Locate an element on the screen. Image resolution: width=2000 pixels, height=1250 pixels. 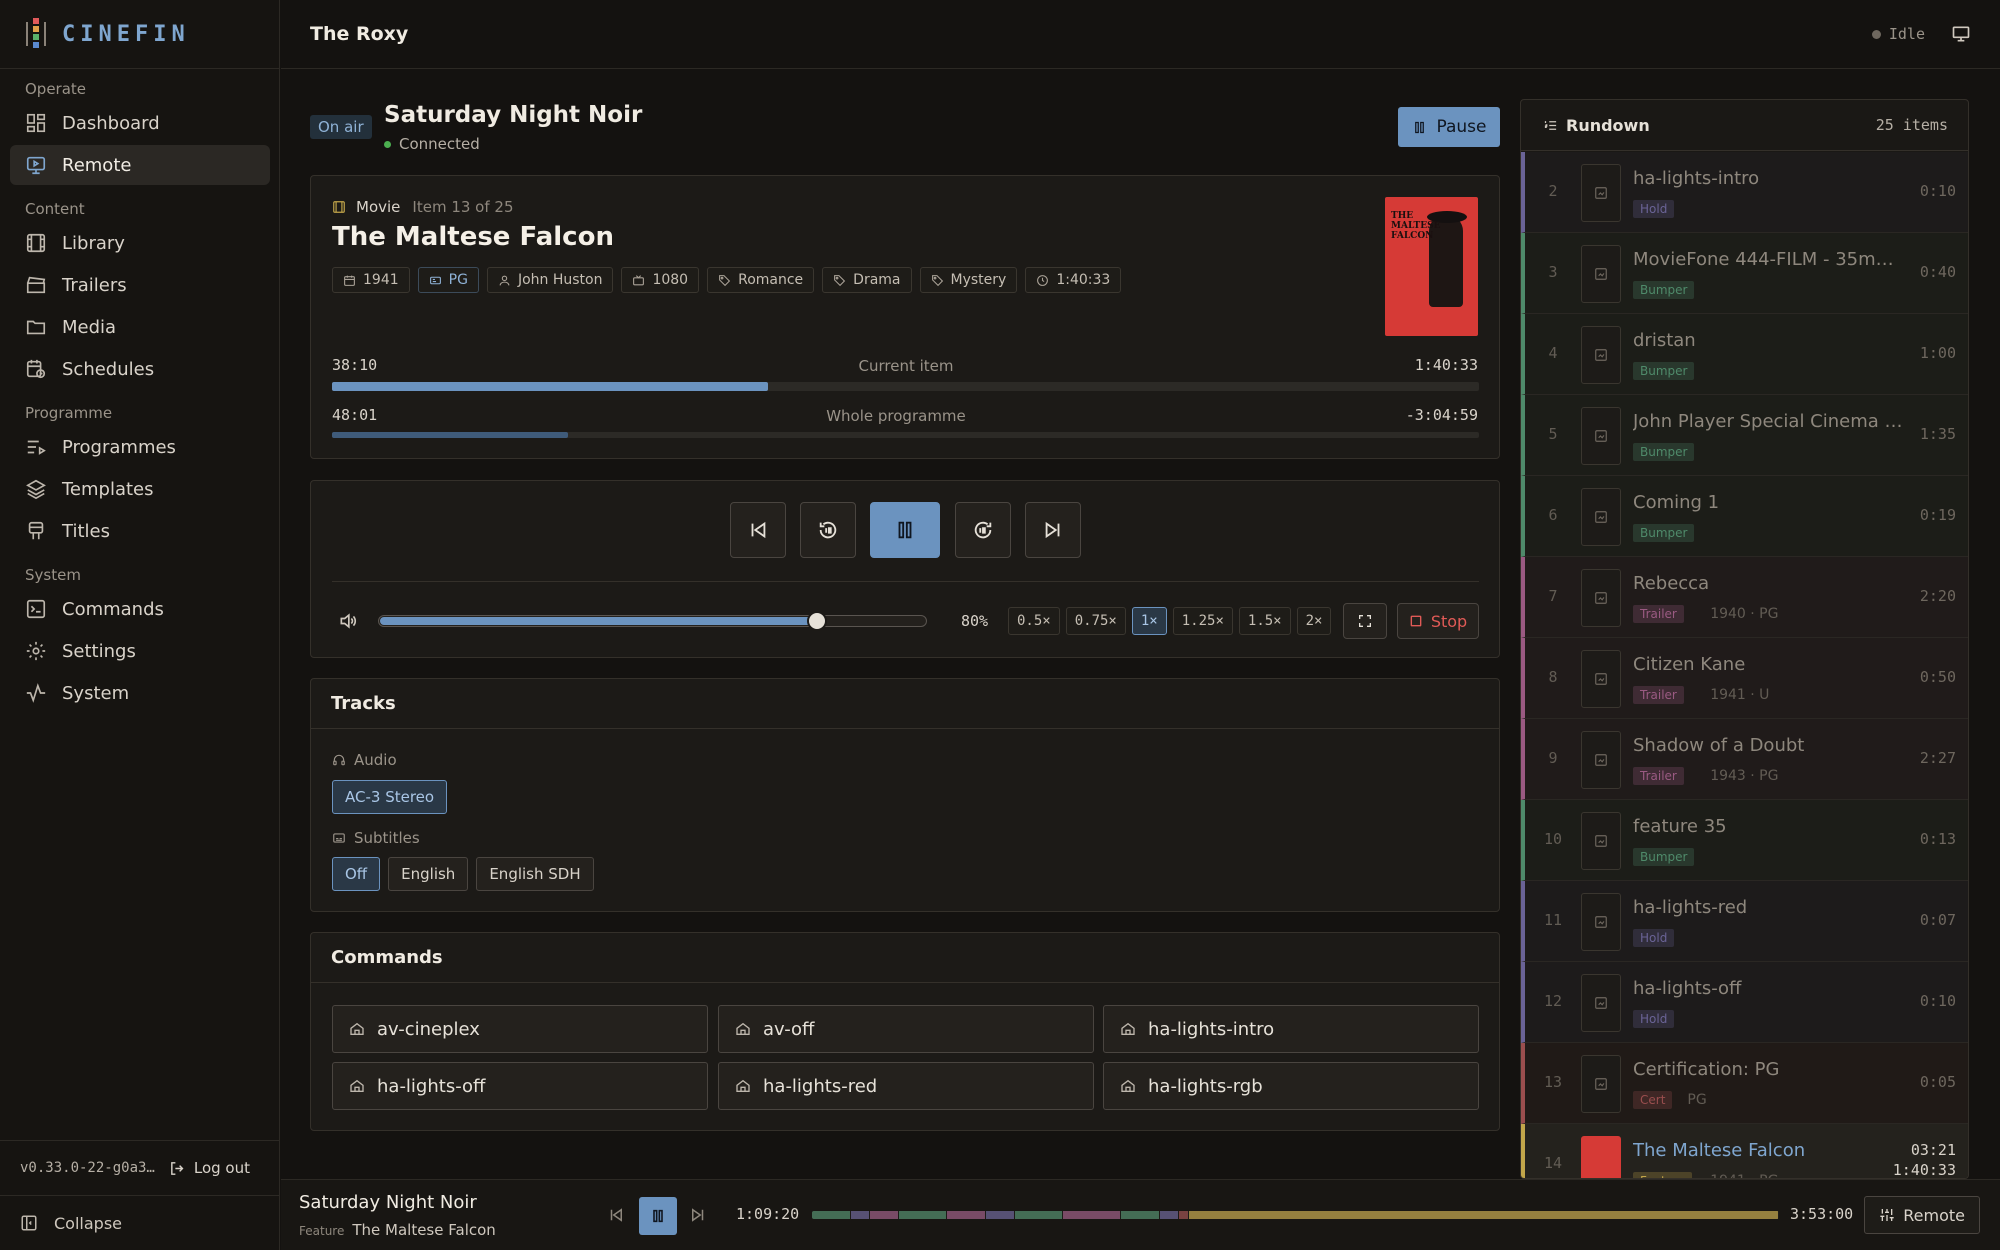
mini-player-programme: Saturday Night Noir is located at coordinates (388, 1202).